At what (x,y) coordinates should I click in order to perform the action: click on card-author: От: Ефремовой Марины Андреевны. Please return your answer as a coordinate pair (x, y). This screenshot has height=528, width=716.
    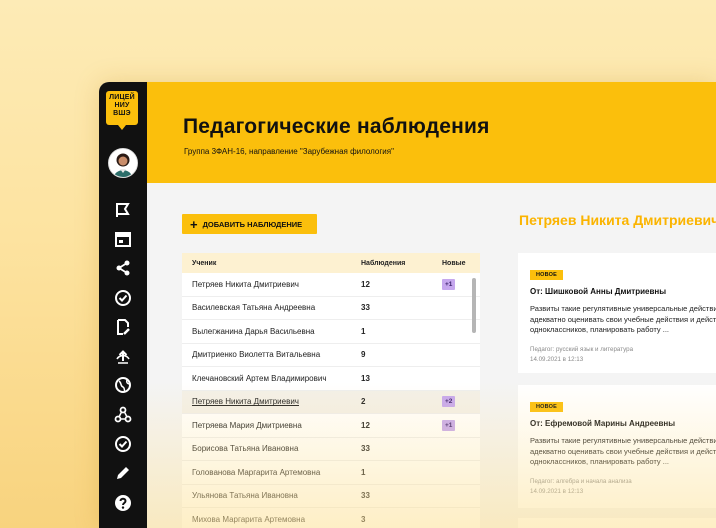
    Looking at the image, I should click on (603, 423).